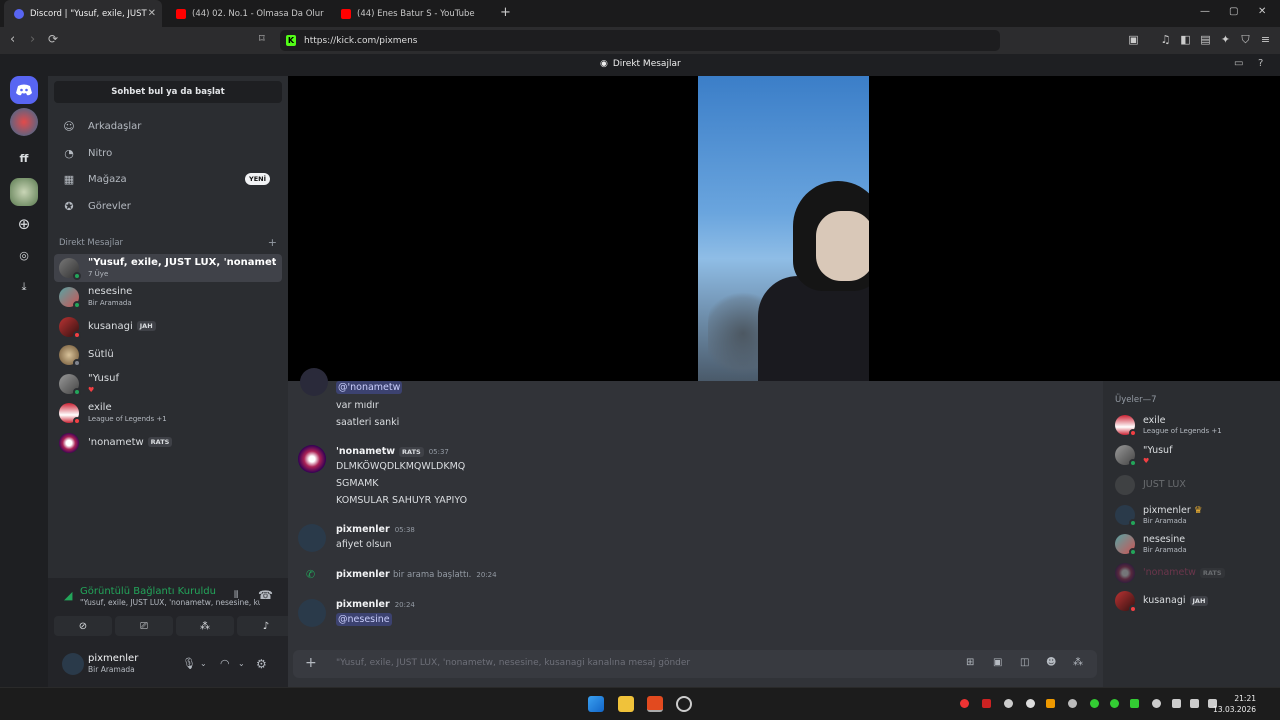  What do you see at coordinates (1234, 704) in the screenshot?
I see `system-clock: 21:21 13.03.2026` at bounding box center [1234, 704].